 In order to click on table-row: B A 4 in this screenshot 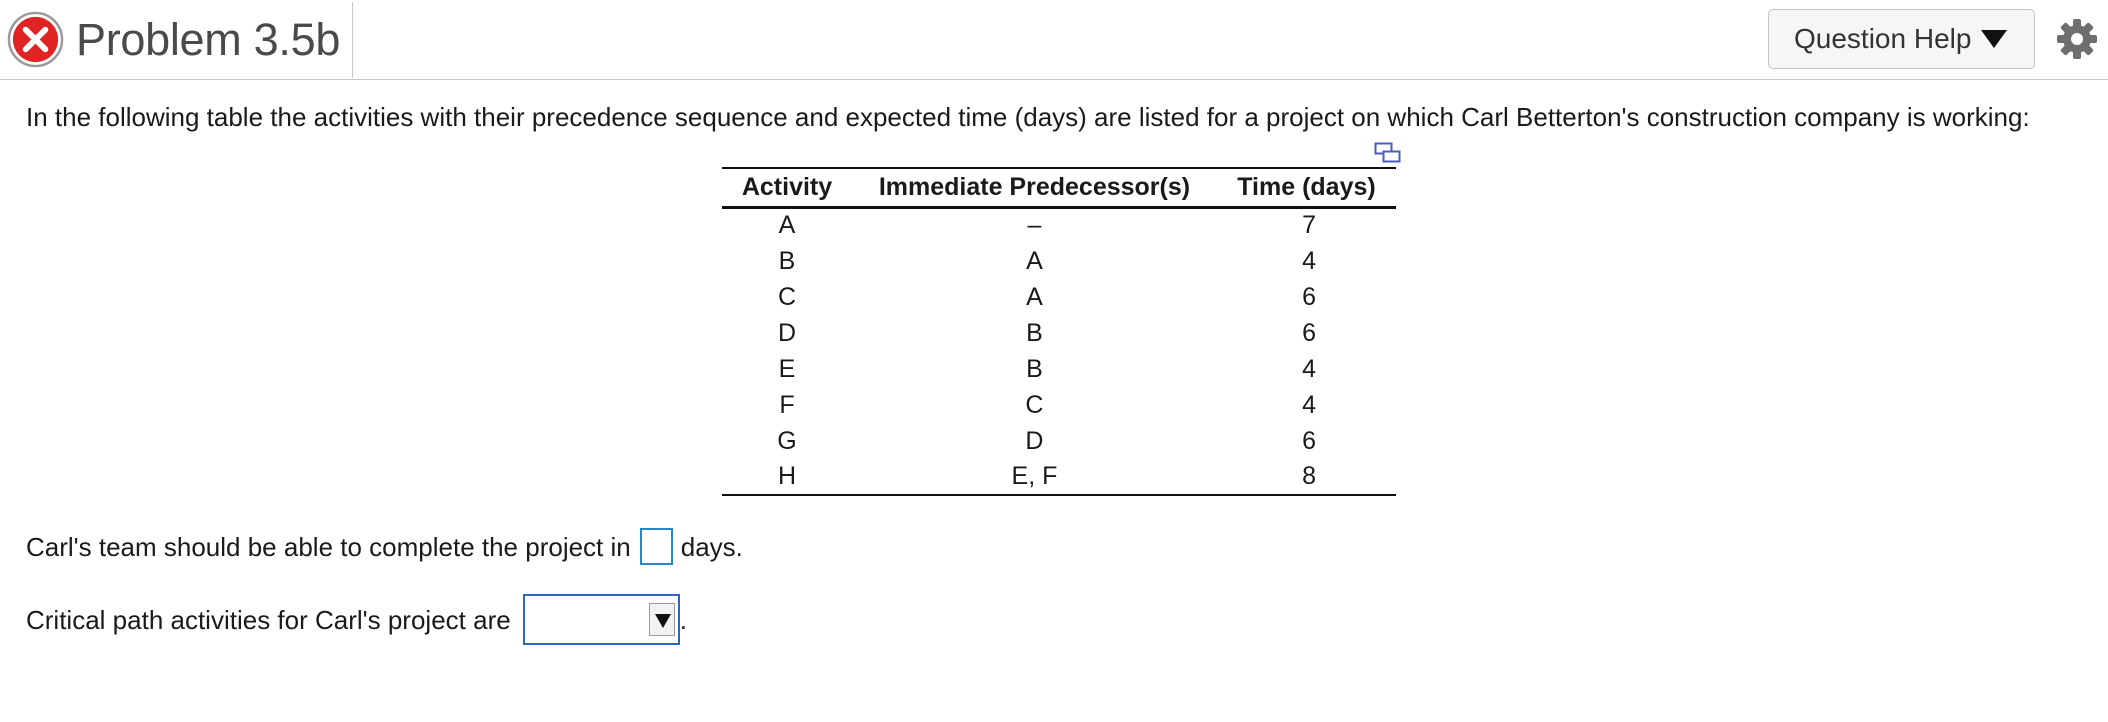, I will do `click(1059, 261)`.